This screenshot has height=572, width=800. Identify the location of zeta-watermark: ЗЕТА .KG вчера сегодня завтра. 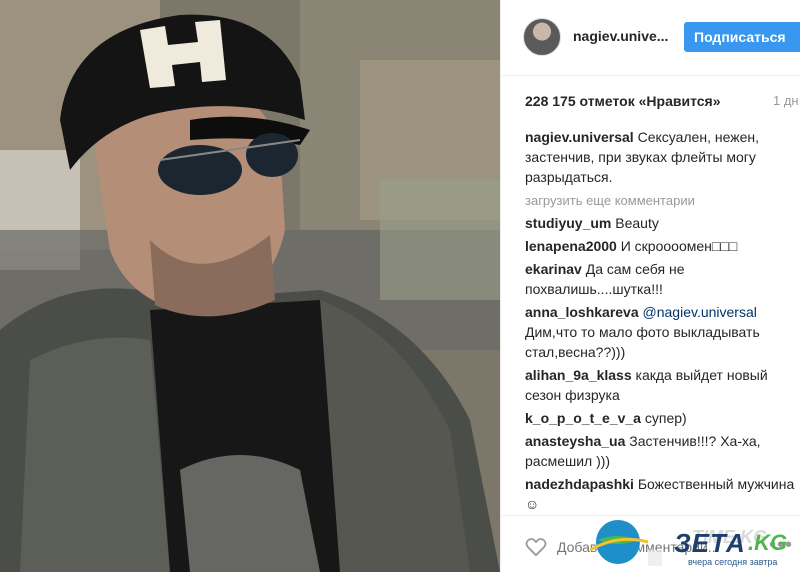
(694, 542).